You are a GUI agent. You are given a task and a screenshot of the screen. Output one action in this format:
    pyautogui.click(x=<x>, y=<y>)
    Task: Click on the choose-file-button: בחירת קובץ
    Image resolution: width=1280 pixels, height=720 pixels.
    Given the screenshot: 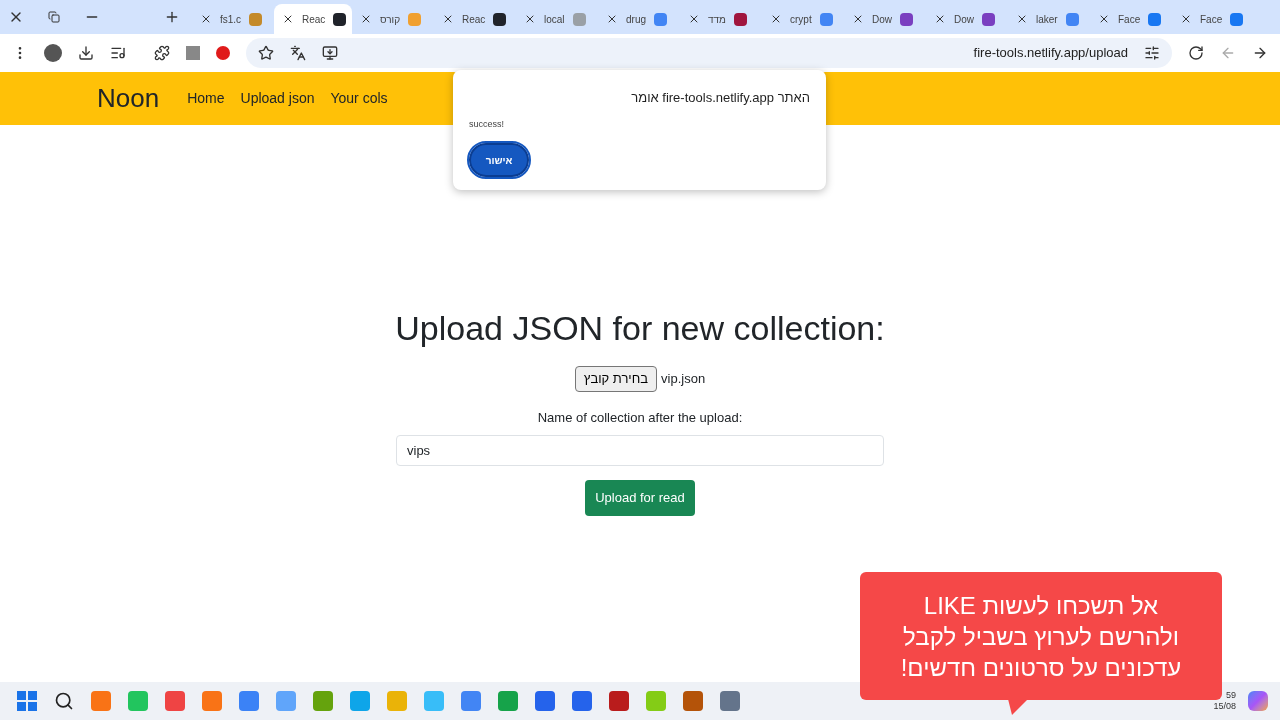 What is the action you would take?
    pyautogui.click(x=616, y=379)
    